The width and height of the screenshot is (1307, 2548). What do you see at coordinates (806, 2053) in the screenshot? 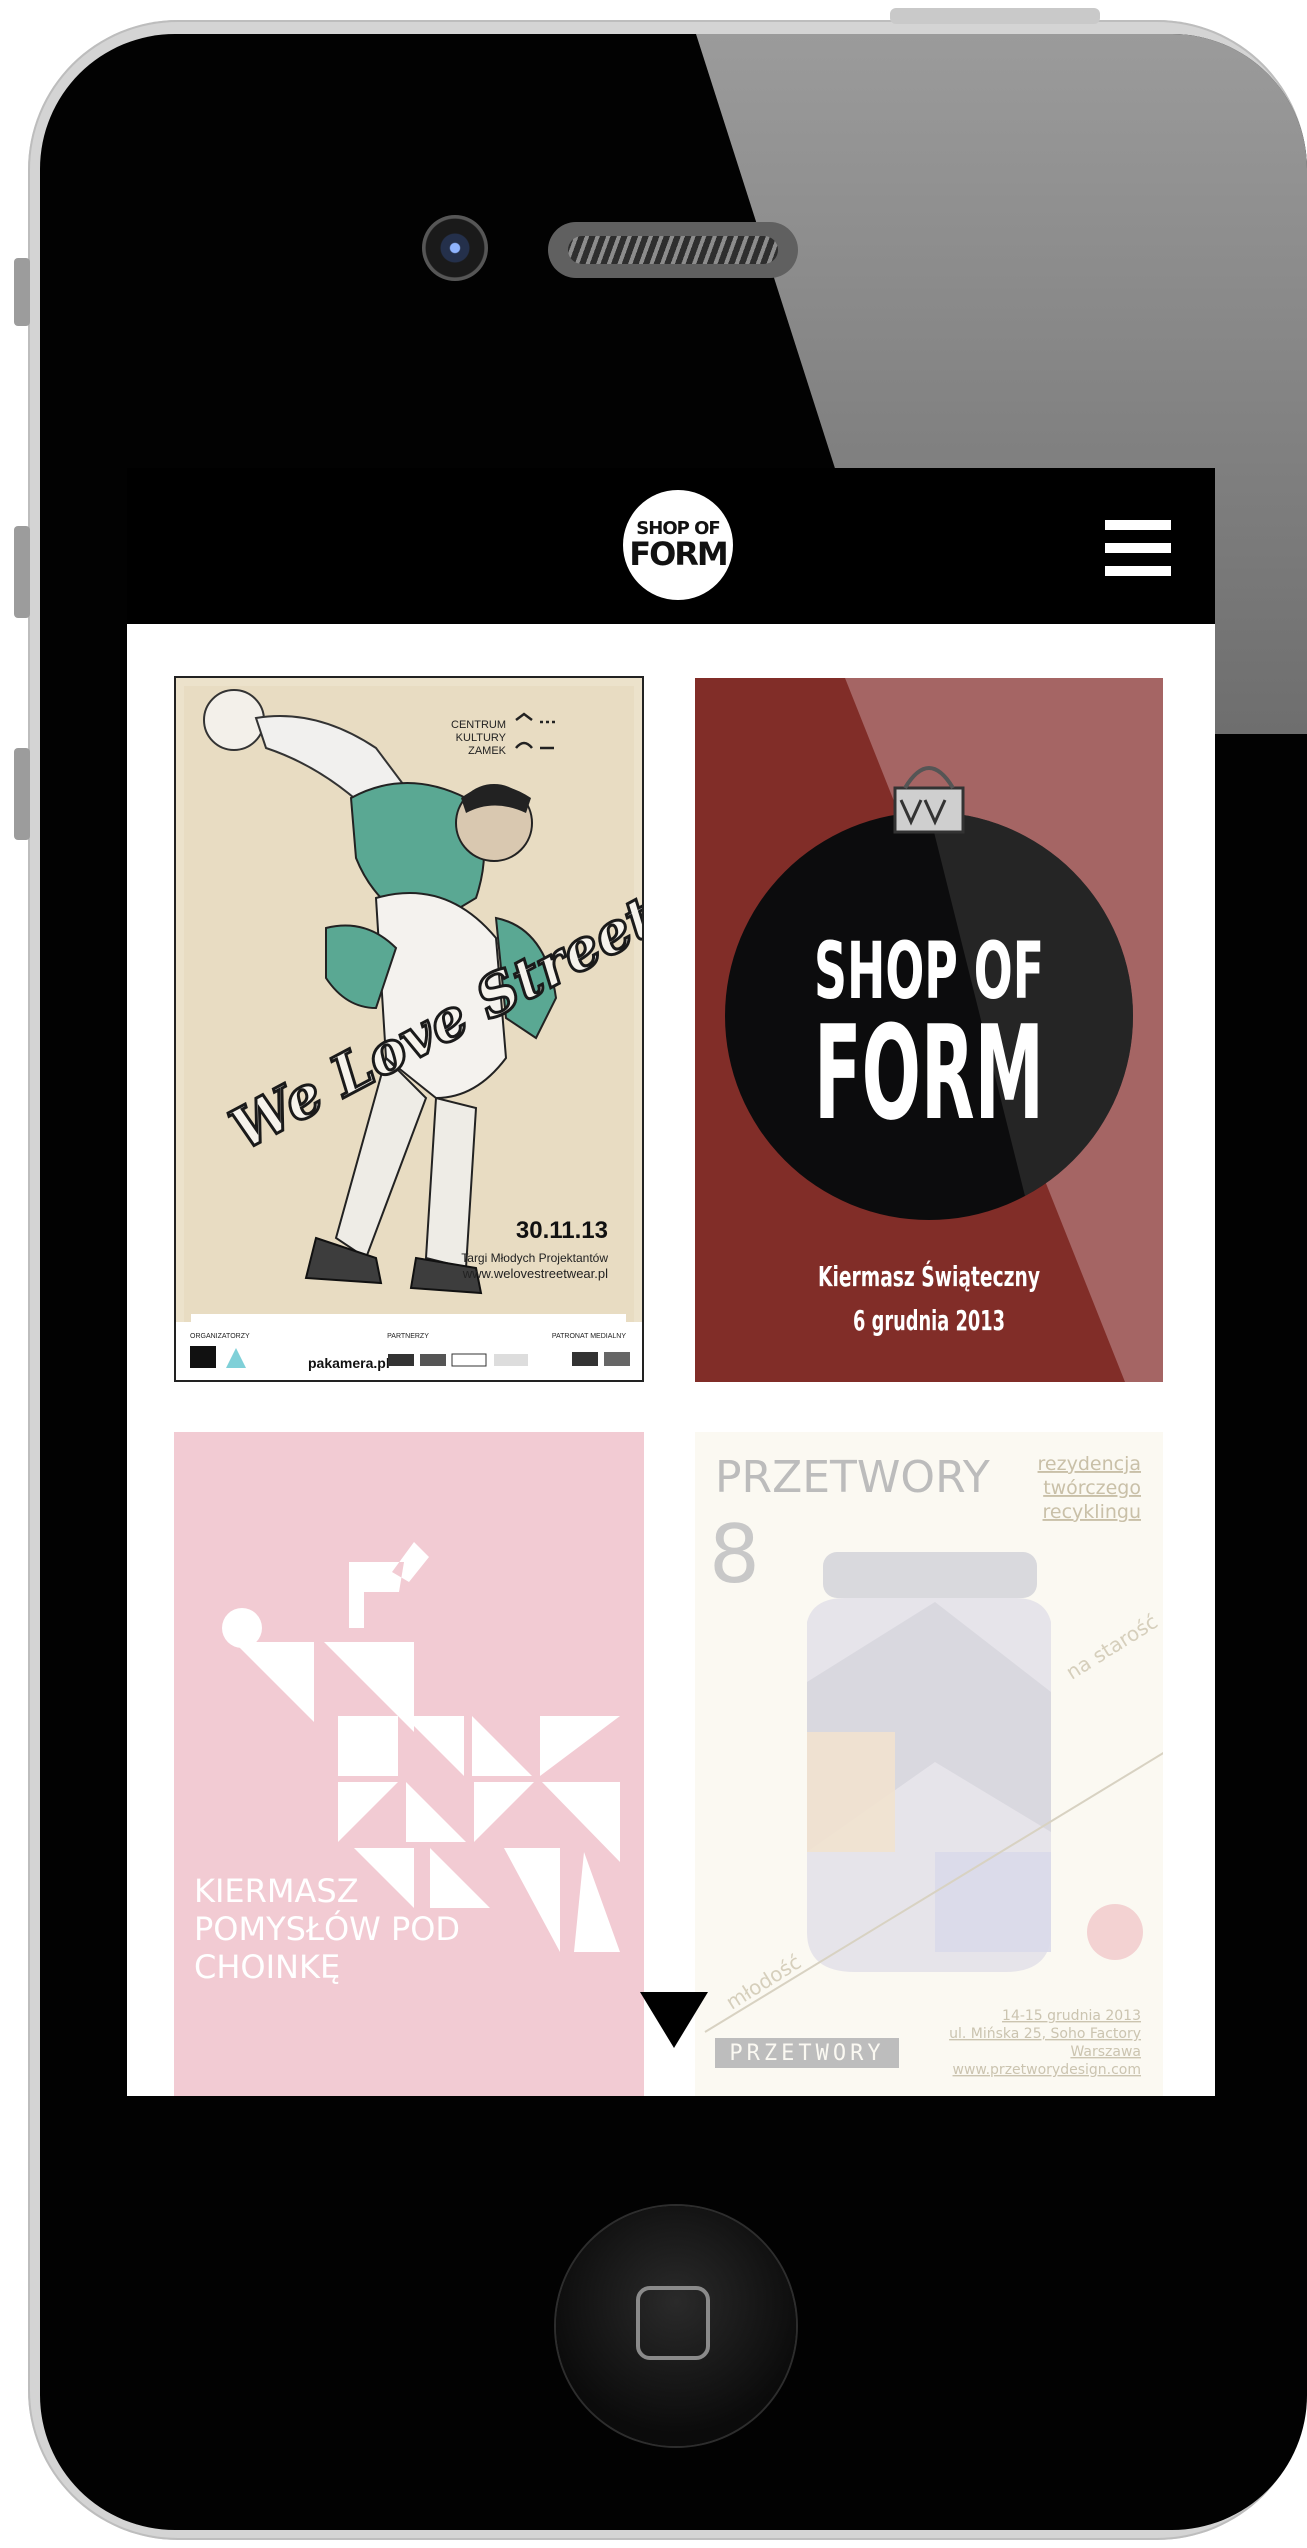
I see `przetwory-brand: PRZETWORY` at bounding box center [806, 2053].